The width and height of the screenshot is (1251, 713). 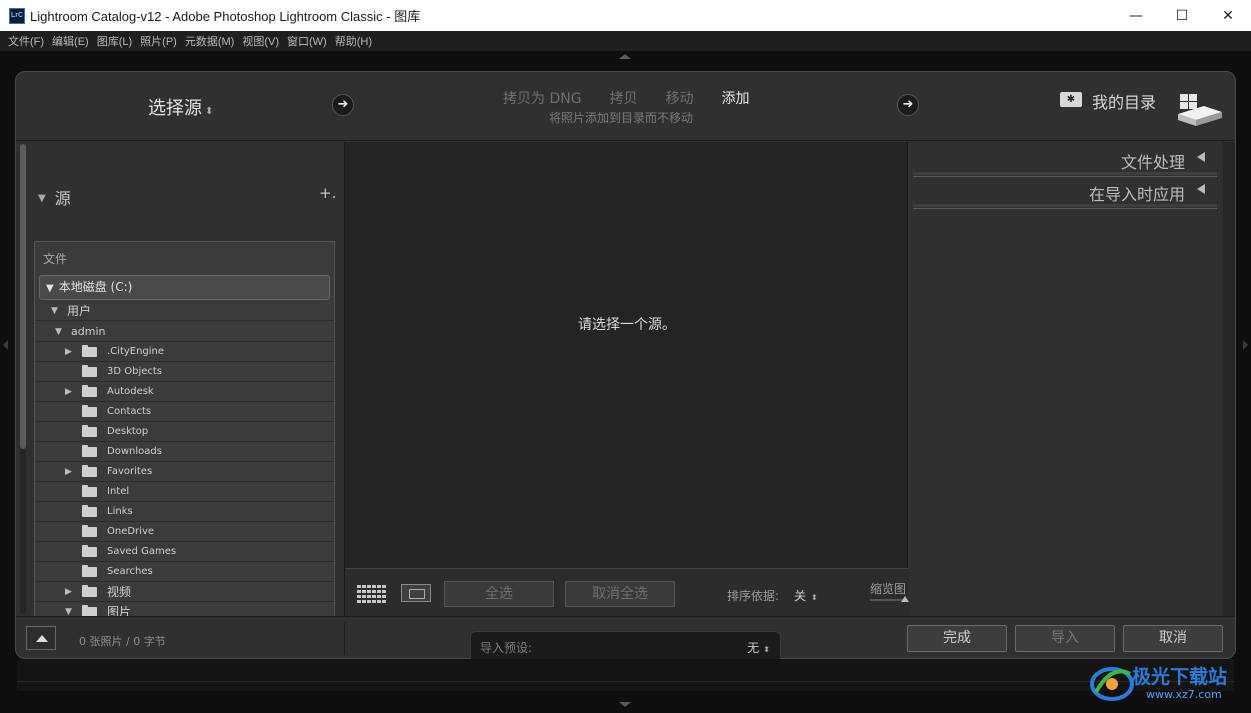 What do you see at coordinates (128, 431) in the screenshot?
I see `folder-label: Desktop` at bounding box center [128, 431].